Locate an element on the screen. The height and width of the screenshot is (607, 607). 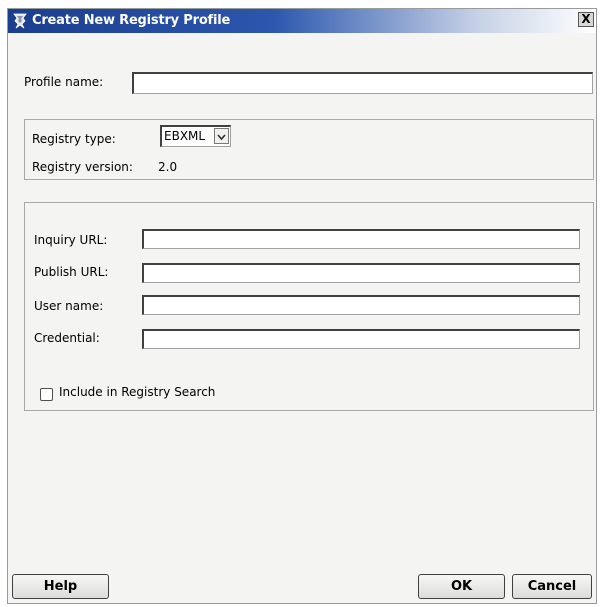
ok-button: OK is located at coordinates (461, 586).